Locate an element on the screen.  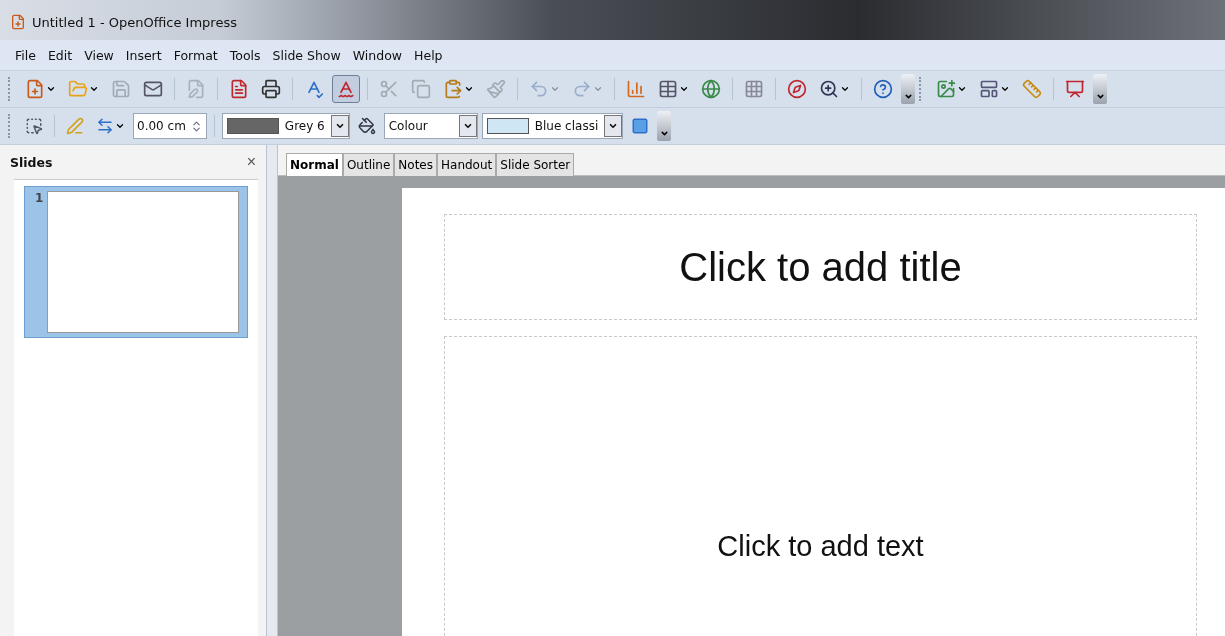
edit-file-icon is located at coordinates (196, 89).